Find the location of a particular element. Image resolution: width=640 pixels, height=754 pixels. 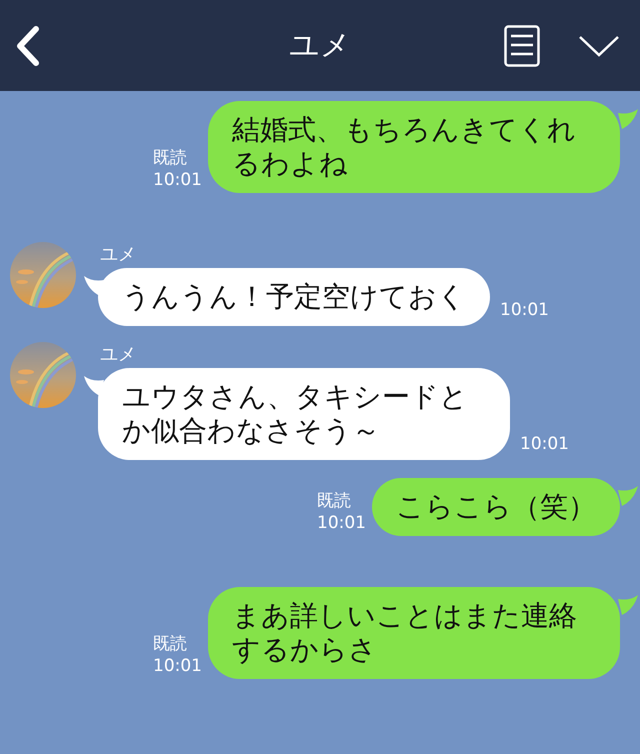

notes-icon is located at coordinates (522, 45).